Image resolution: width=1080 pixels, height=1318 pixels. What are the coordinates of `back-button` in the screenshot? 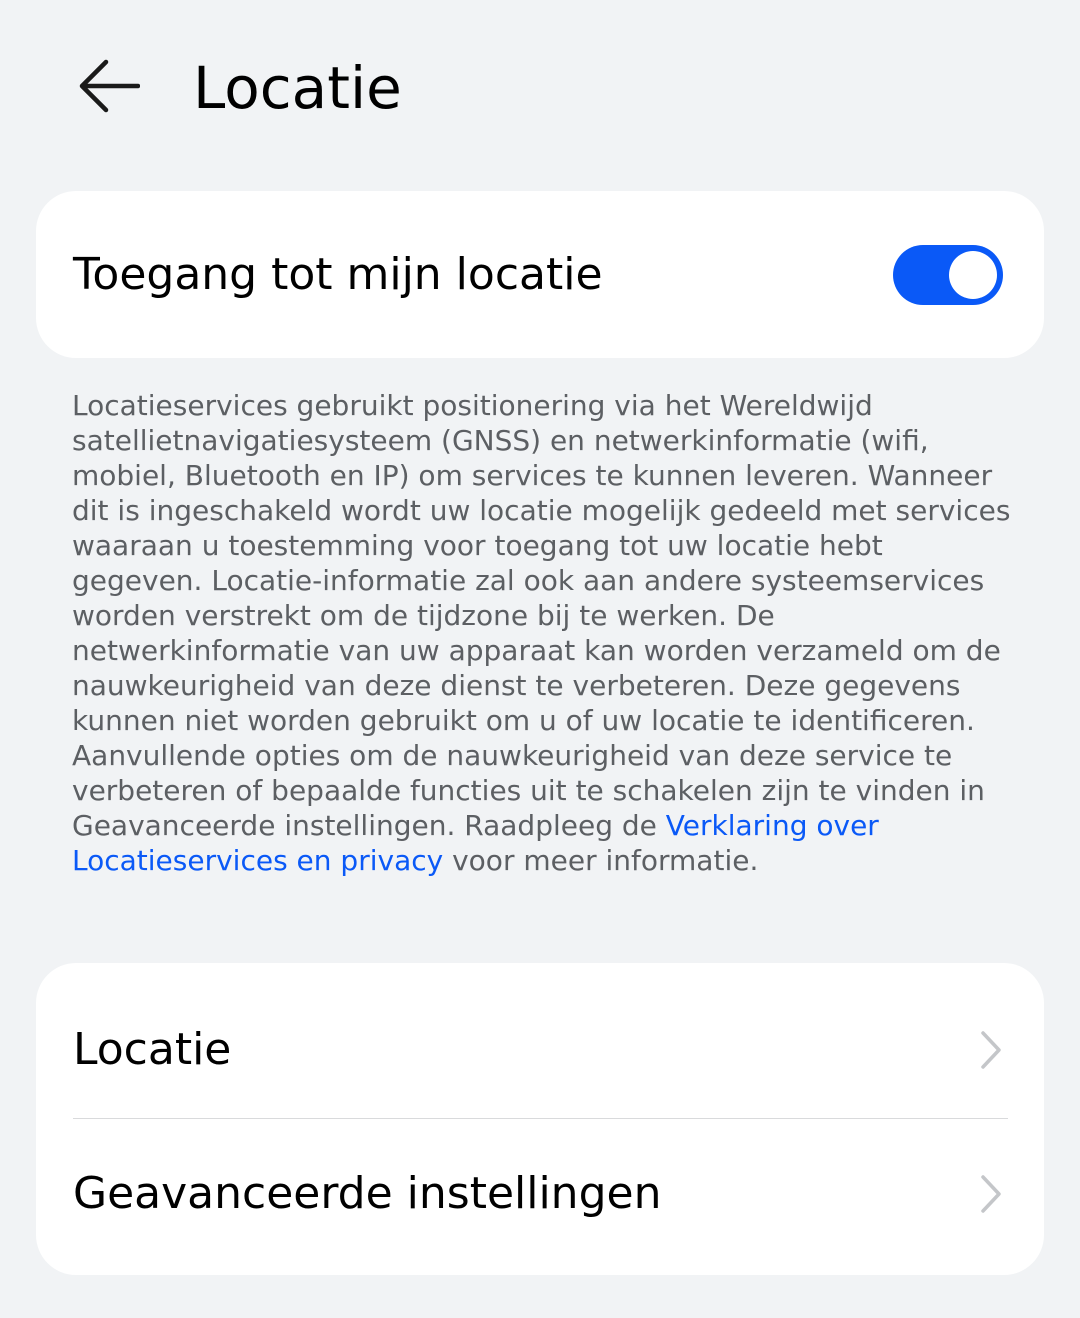 It's located at (108, 86).